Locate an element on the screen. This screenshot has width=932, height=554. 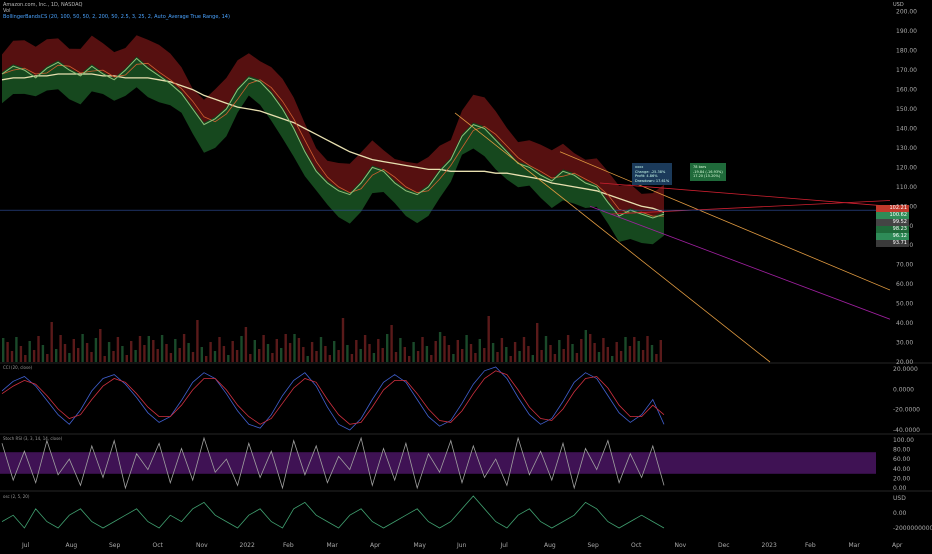
time-axis-tick: Feb is located at coordinates (810, 545).